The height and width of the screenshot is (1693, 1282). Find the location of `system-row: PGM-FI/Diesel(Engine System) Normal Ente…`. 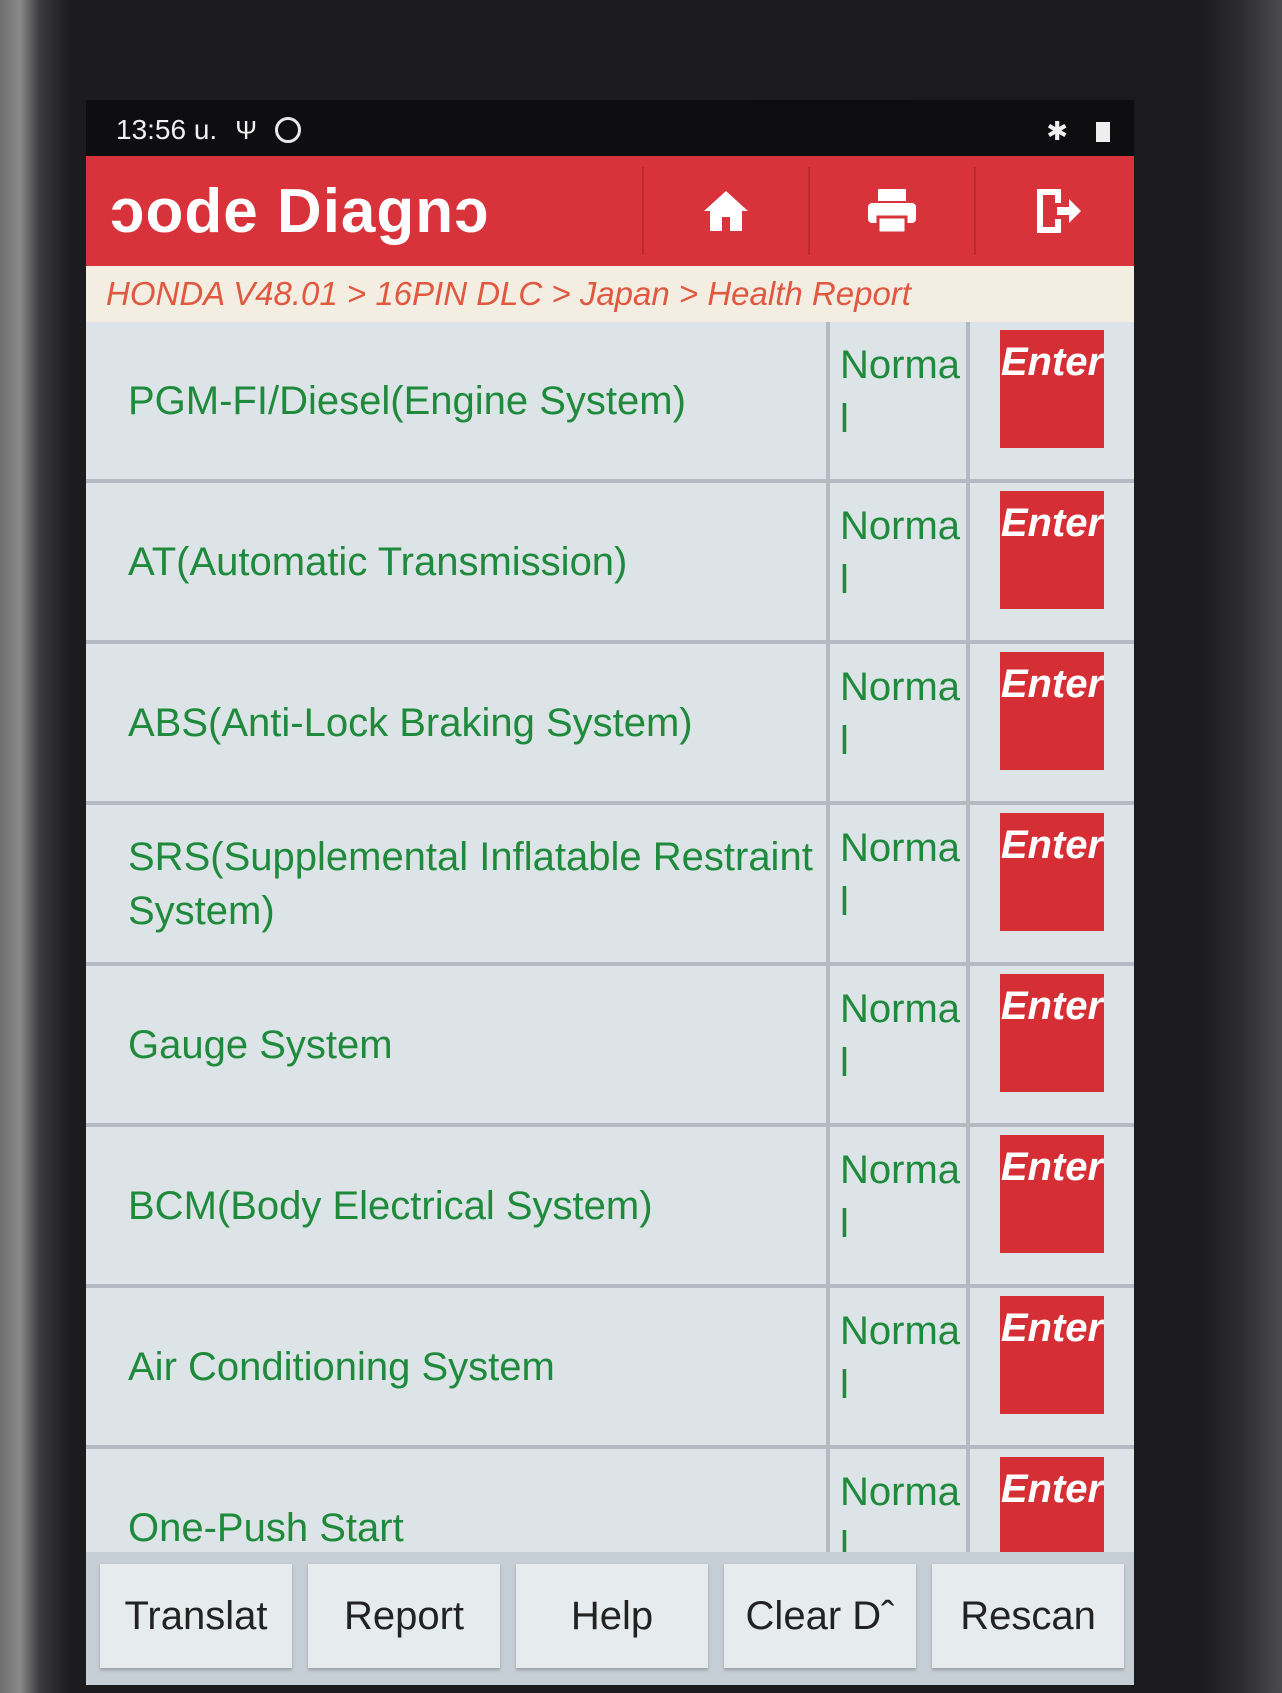

system-row: PGM-FI/Diesel(Engine System) Normal Ente… is located at coordinates (610, 402).